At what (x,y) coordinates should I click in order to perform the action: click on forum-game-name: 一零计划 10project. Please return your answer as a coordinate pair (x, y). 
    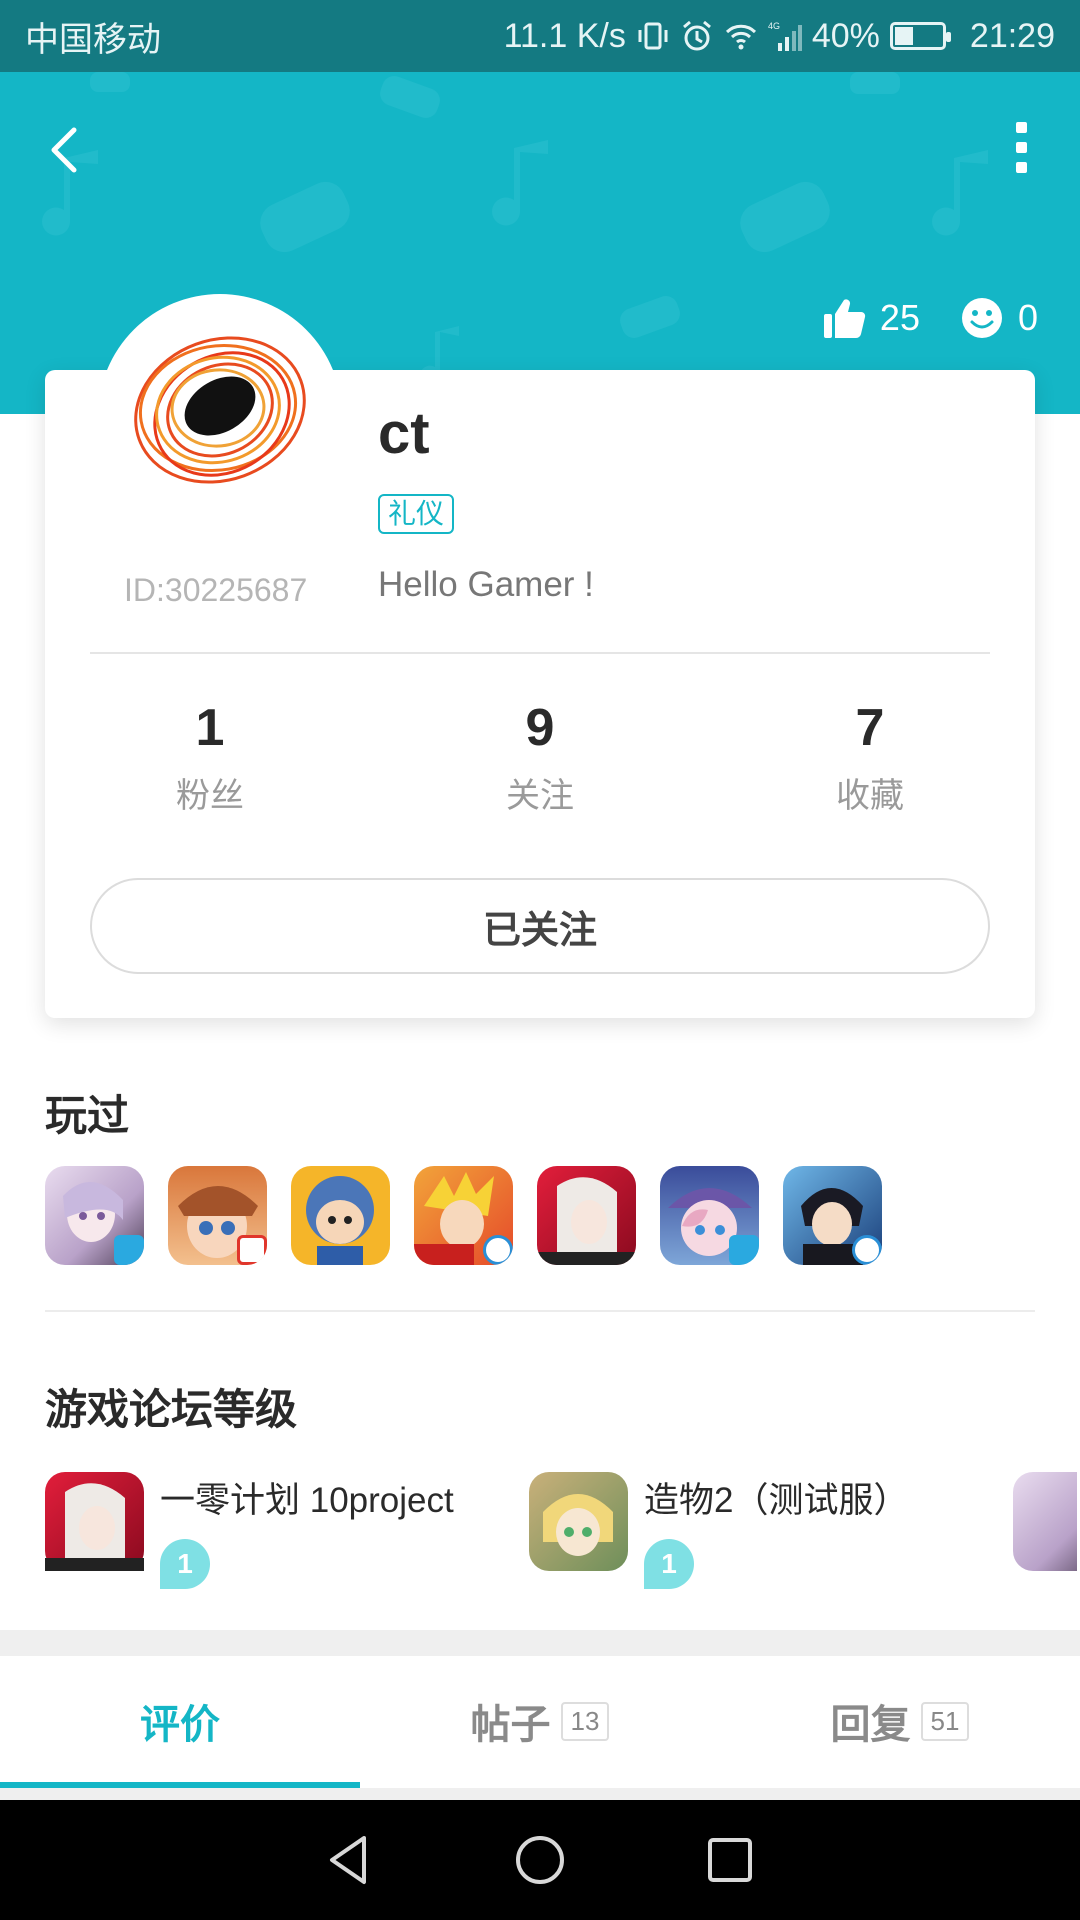
    Looking at the image, I should click on (307, 1500).